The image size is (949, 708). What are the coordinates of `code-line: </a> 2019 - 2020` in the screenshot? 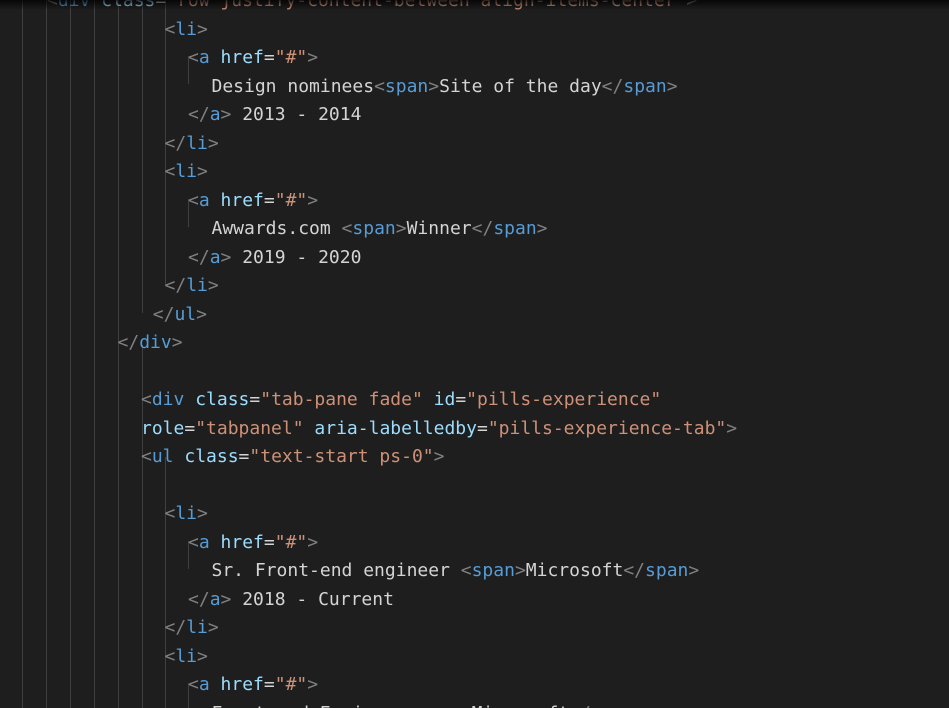 It's located at (474, 258).